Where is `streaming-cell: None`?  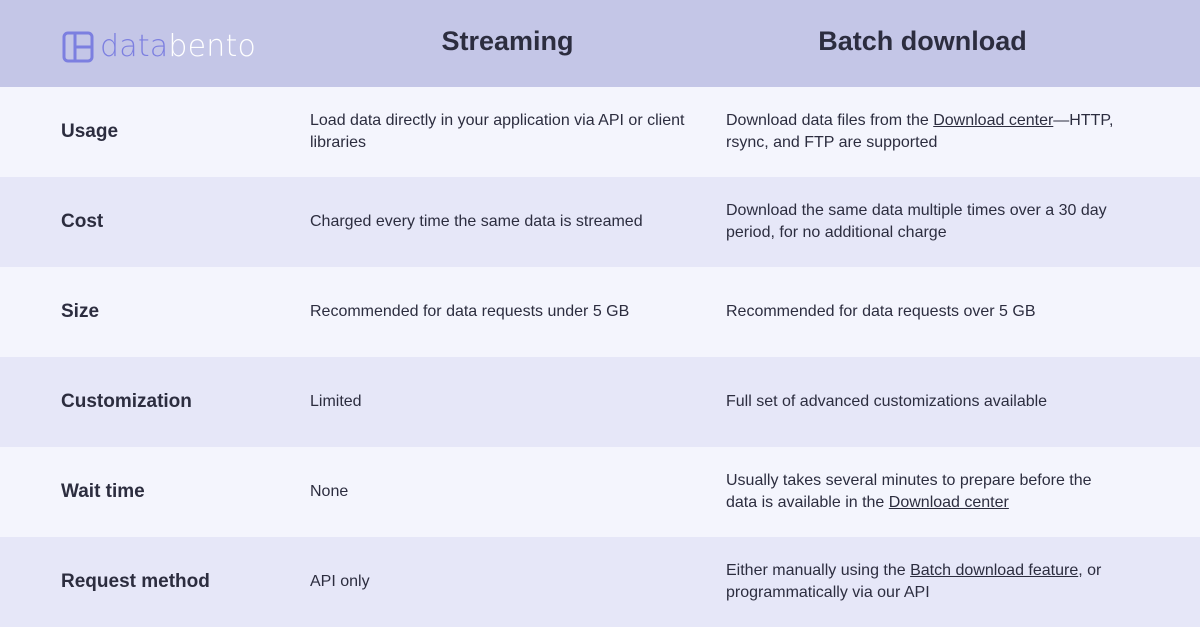
streaming-cell: None is located at coordinates (500, 492).